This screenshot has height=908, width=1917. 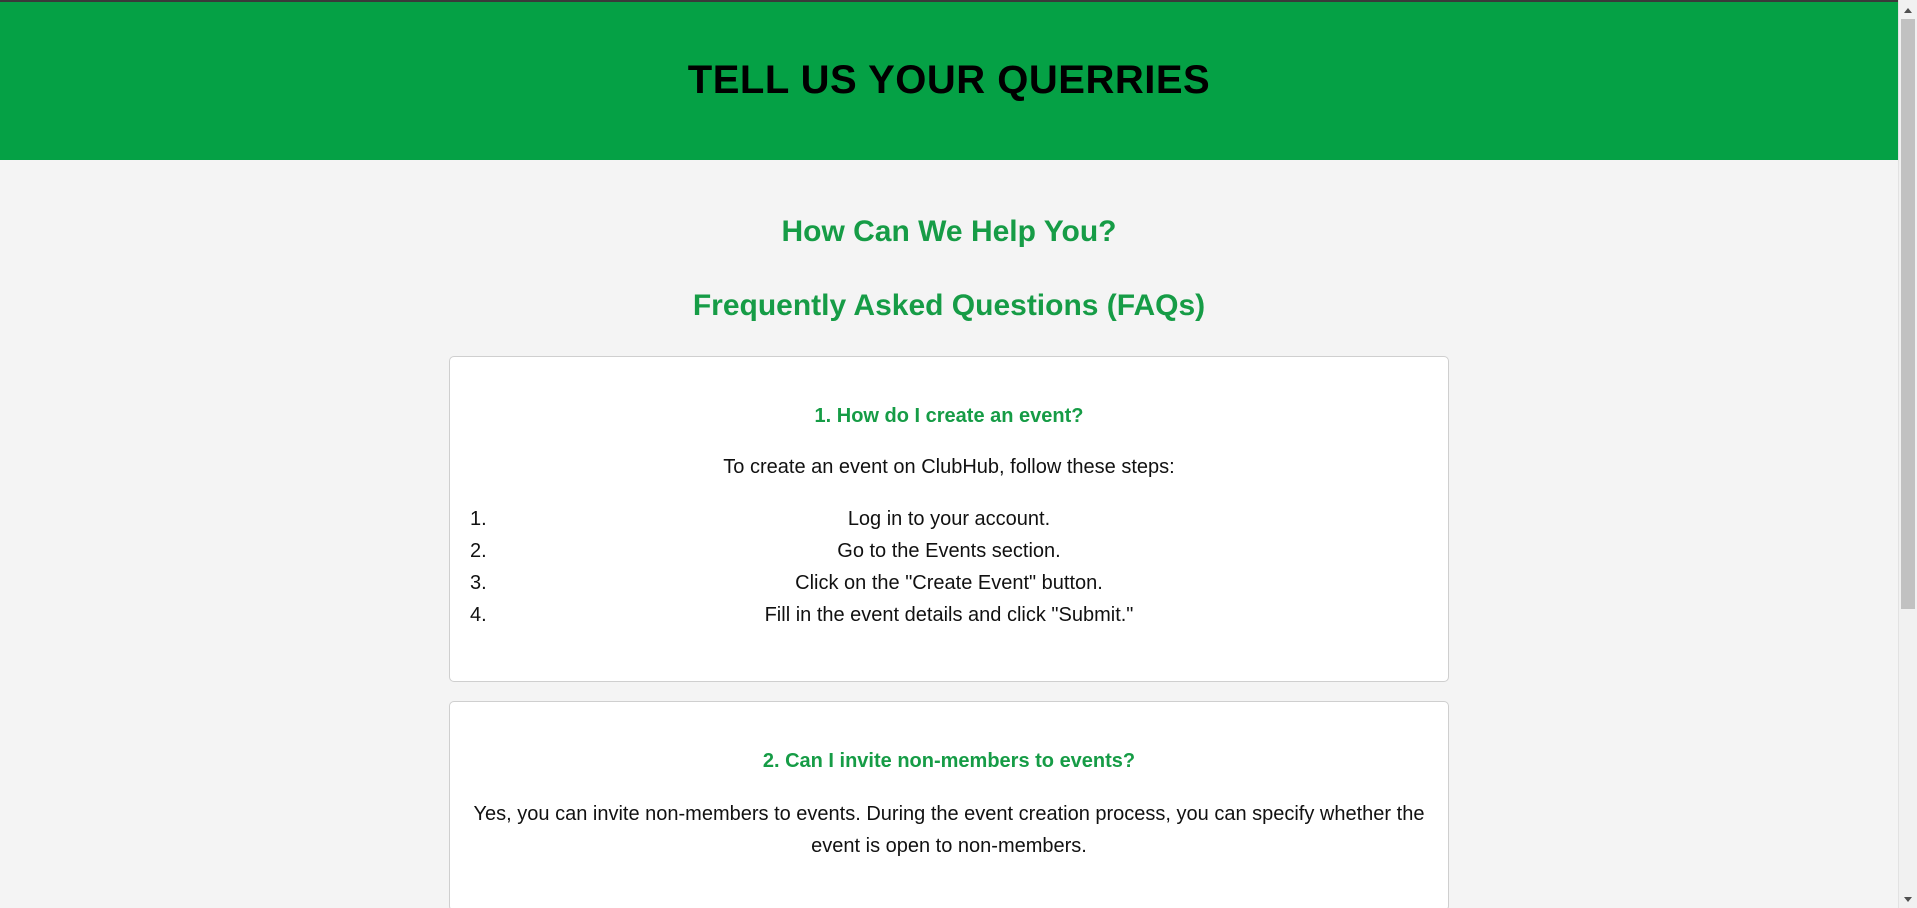 I want to click on step-text: Go to the Events section., so click(x=949, y=551).